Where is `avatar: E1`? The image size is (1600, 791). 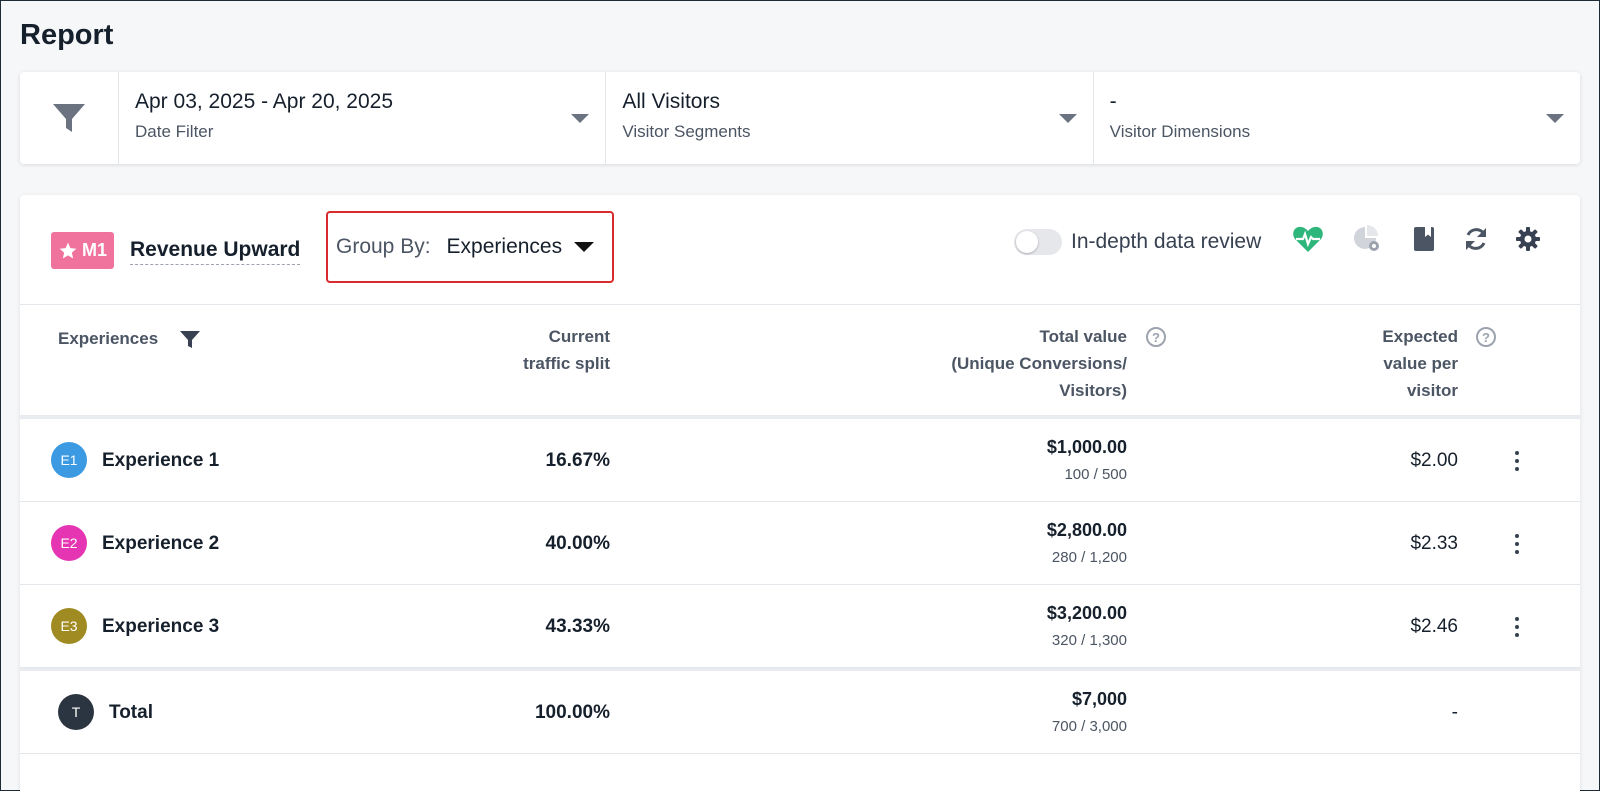 avatar: E1 is located at coordinates (69, 460).